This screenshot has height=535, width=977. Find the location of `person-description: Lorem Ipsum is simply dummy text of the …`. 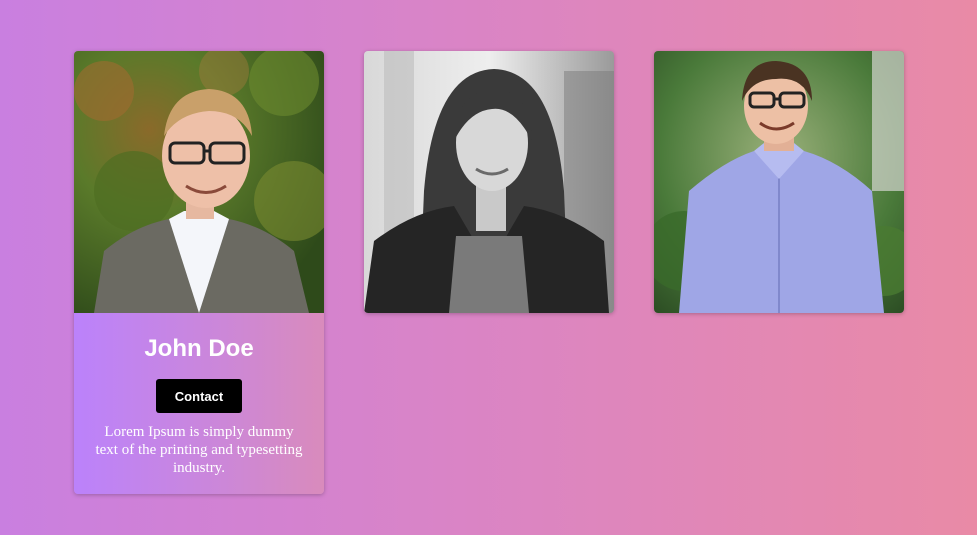

person-description: Lorem Ipsum is simply dummy text of the … is located at coordinates (199, 450).